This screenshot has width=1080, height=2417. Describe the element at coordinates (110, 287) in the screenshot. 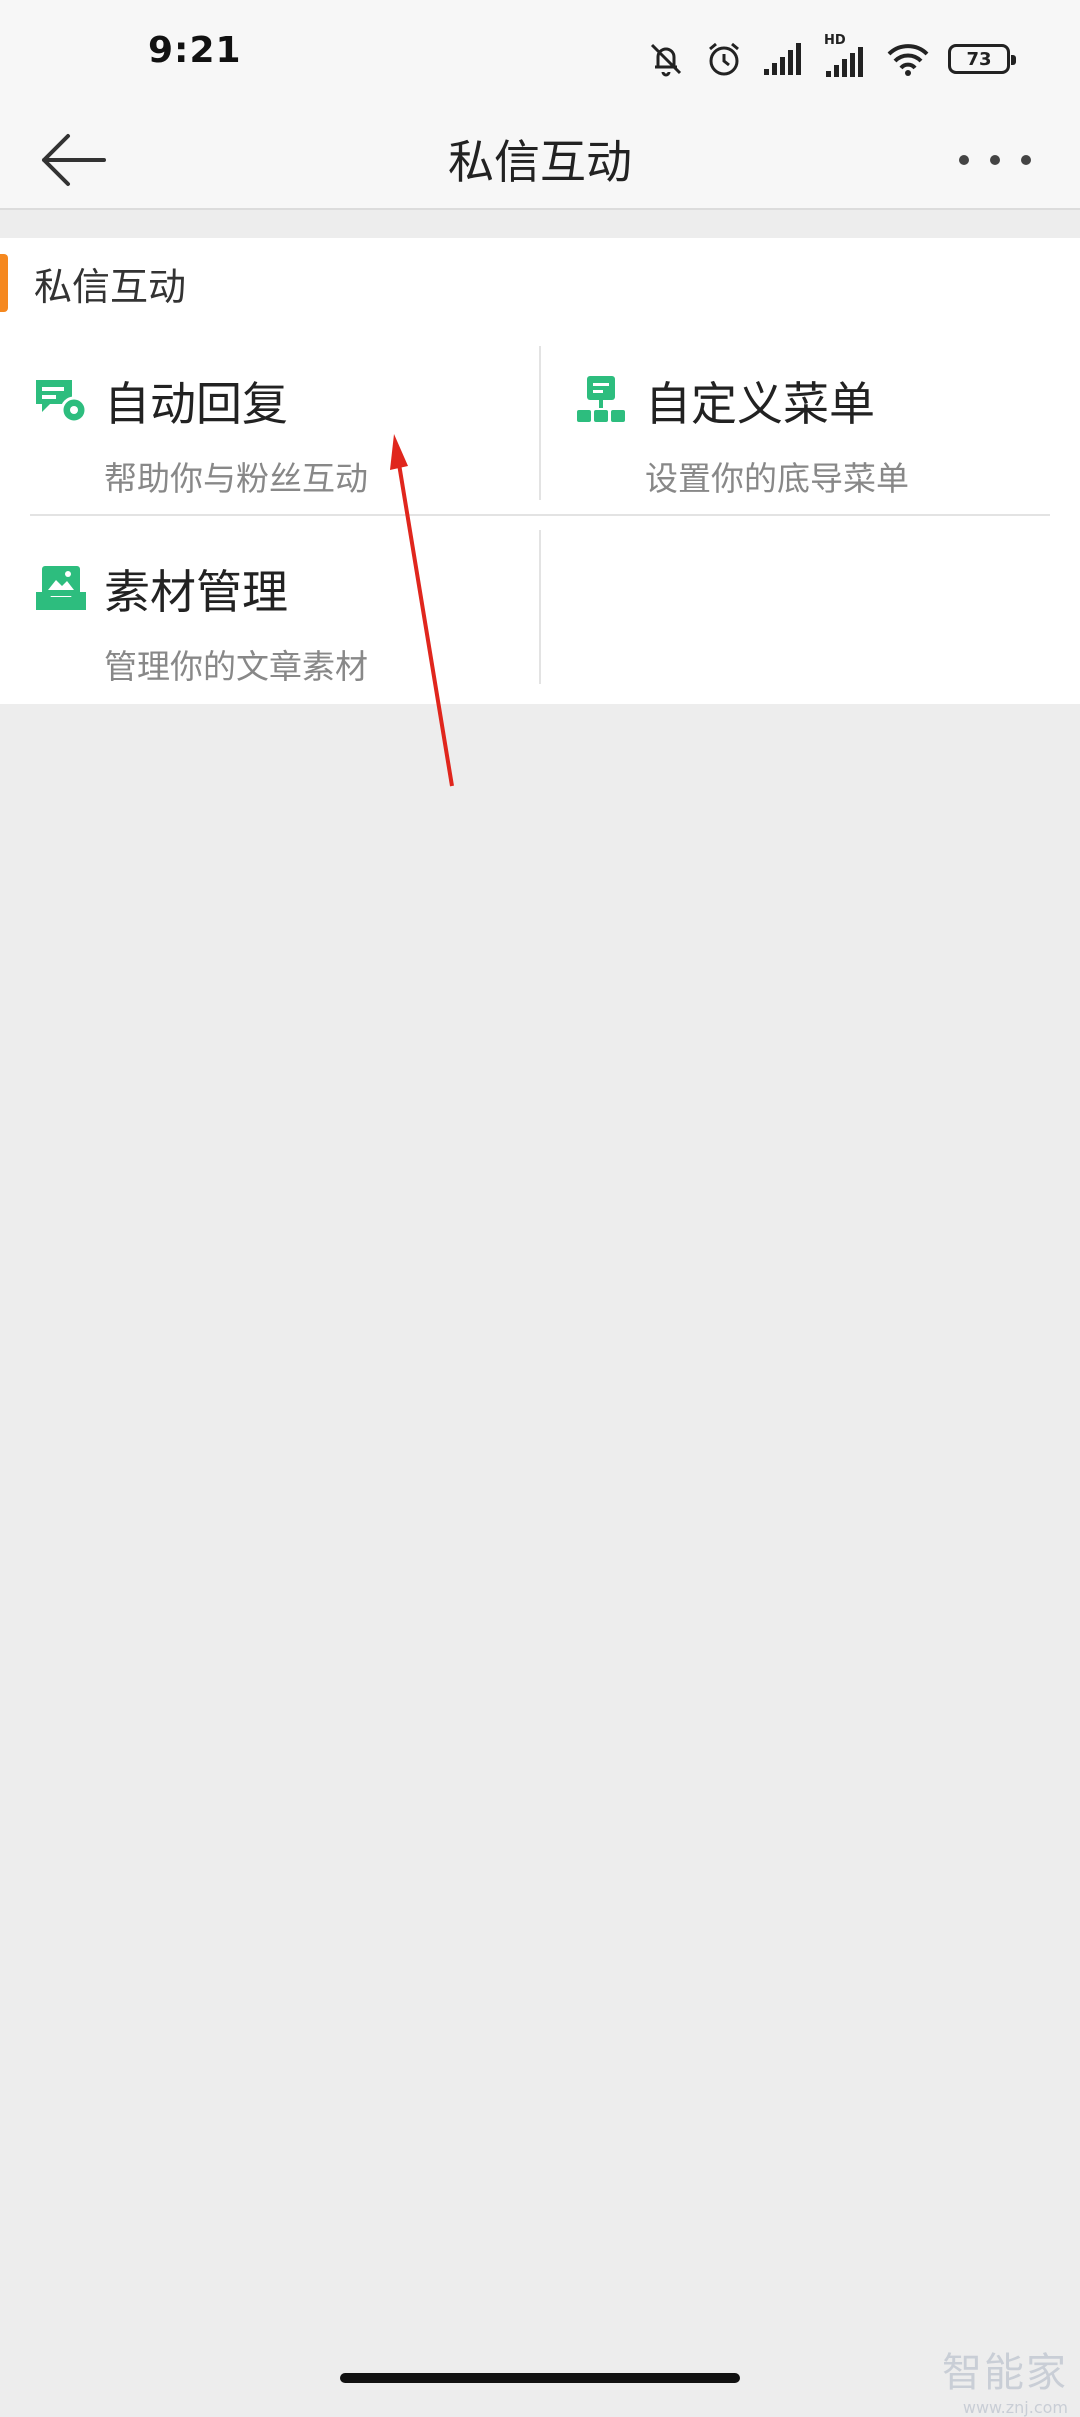

I see `section-title: 私信互动` at that location.